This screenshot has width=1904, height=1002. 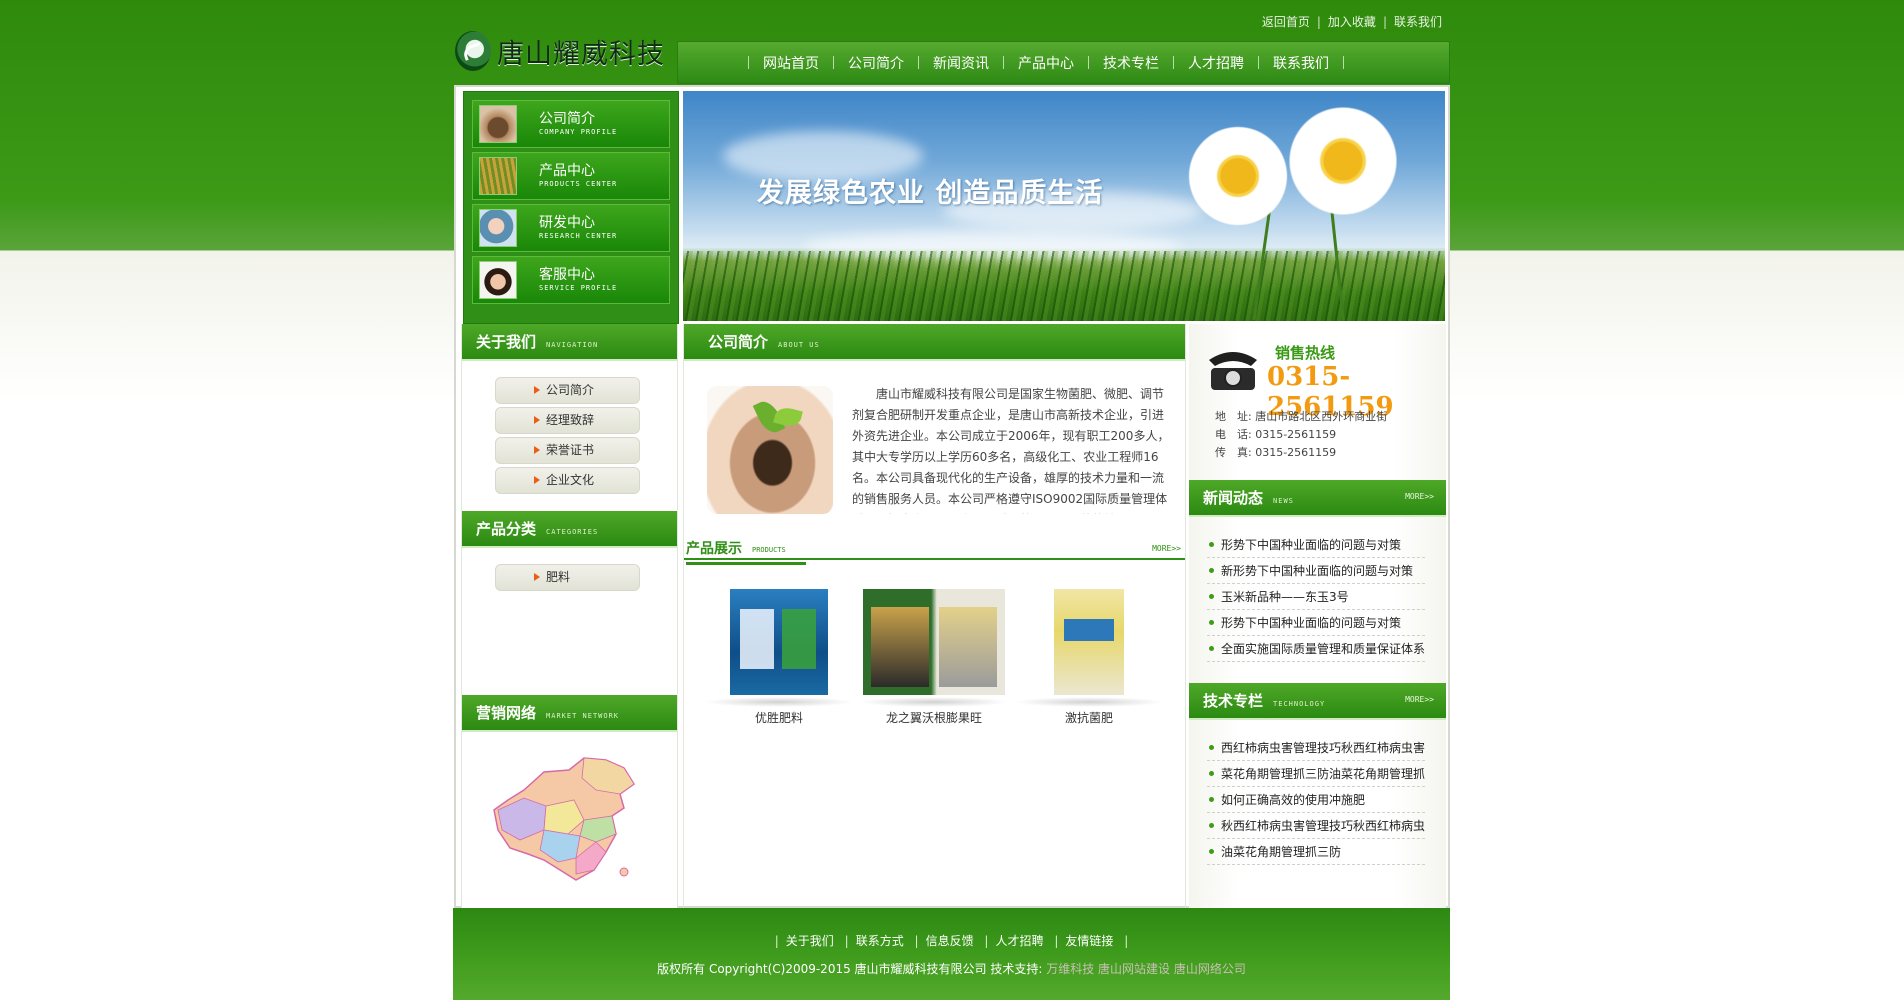 What do you see at coordinates (581, 54) in the screenshot?
I see `logo-text: 唐山耀威科技` at bounding box center [581, 54].